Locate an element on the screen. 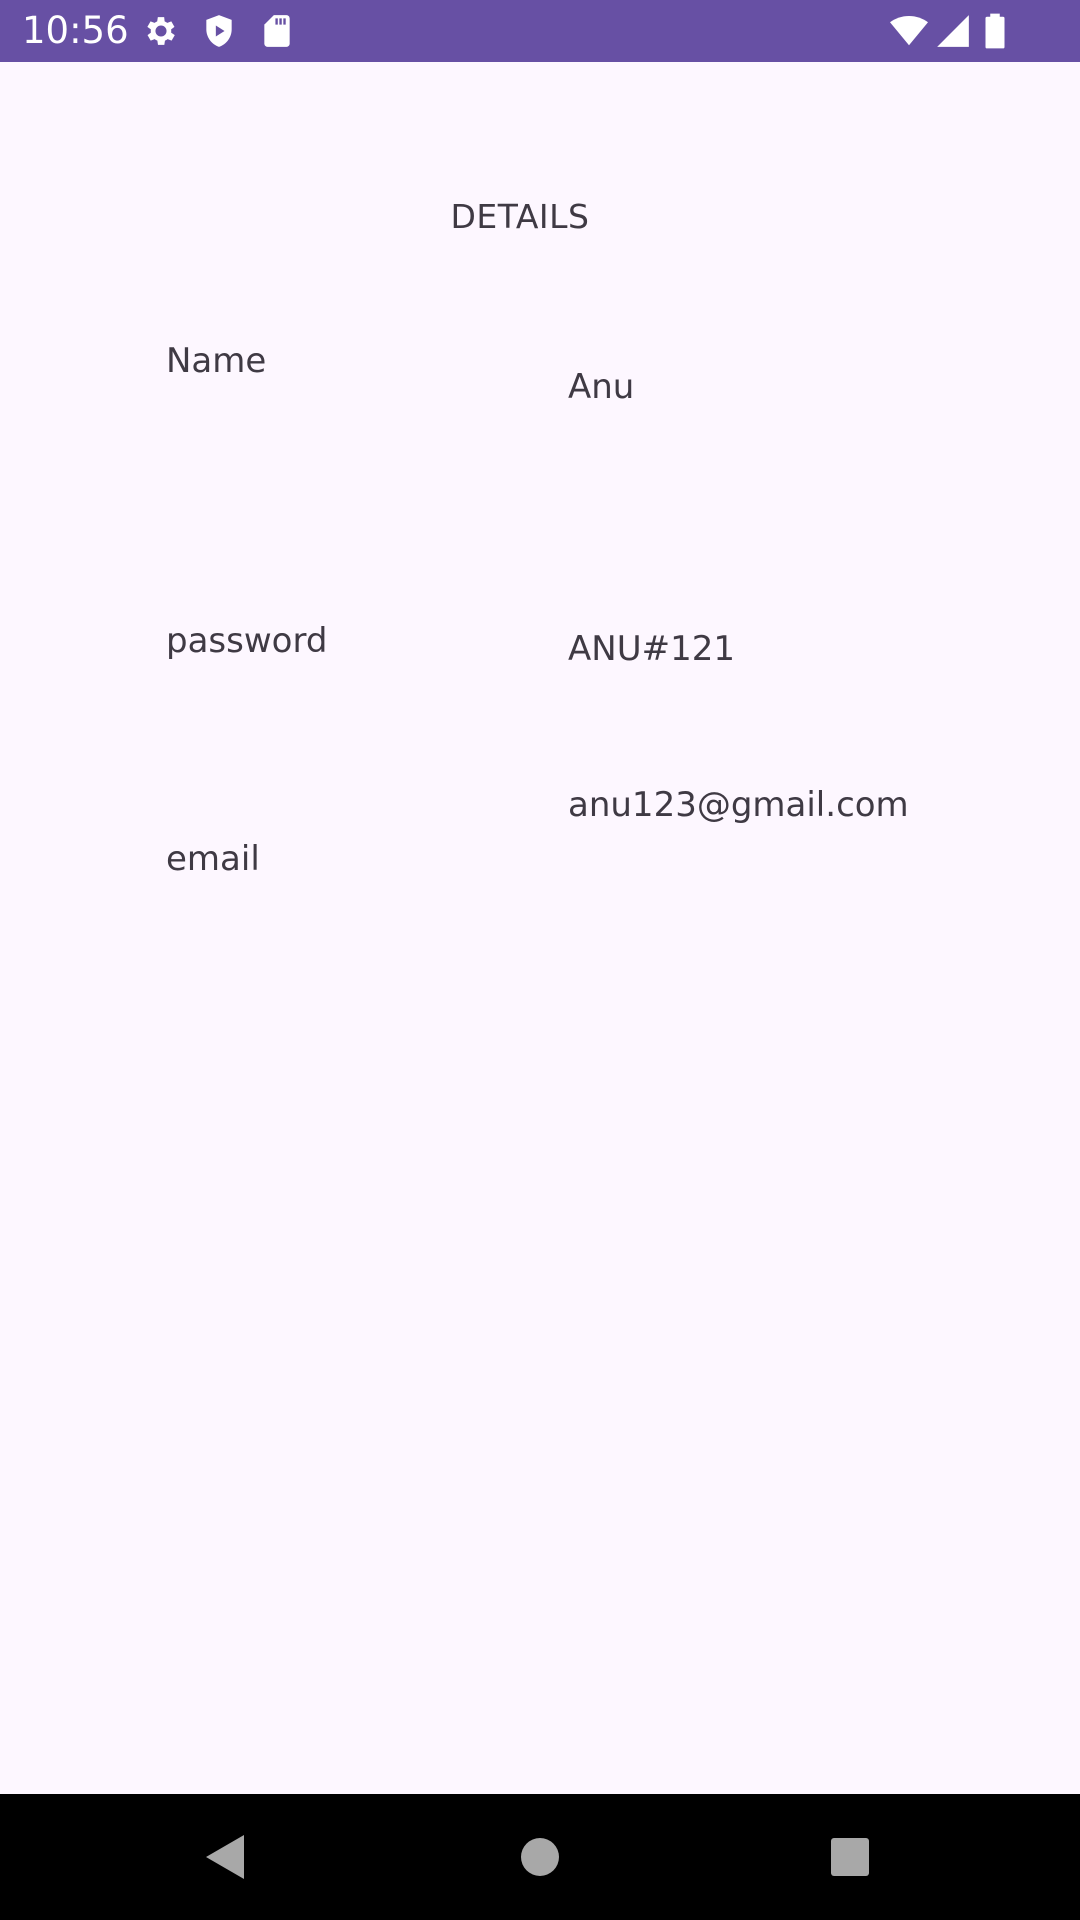 Image resolution: width=1080 pixels, height=1920 pixels. name-label: Name is located at coordinates (216, 361).